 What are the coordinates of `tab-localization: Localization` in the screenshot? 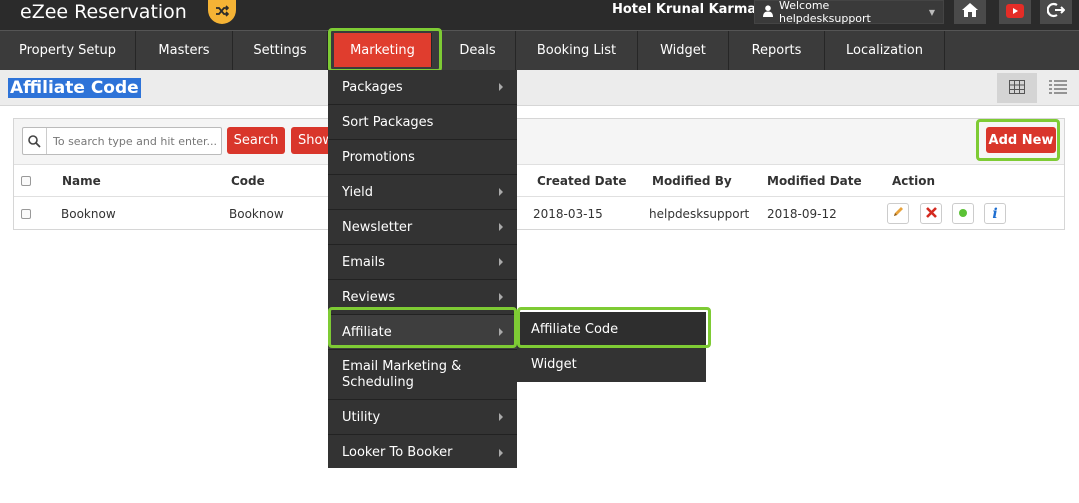 It's located at (885, 50).